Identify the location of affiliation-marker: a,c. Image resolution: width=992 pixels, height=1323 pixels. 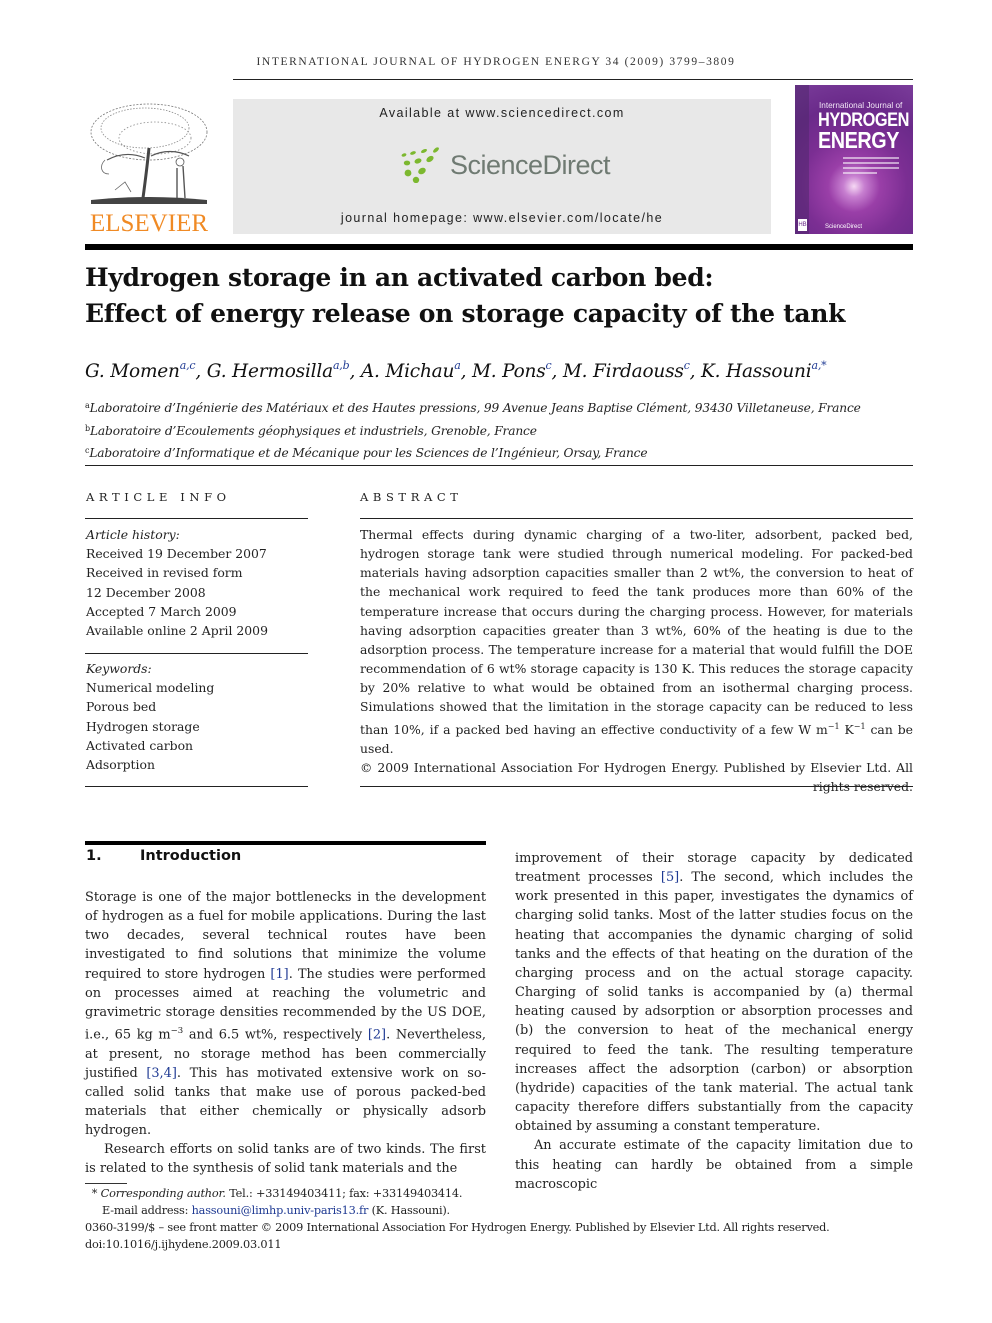
(188, 365).